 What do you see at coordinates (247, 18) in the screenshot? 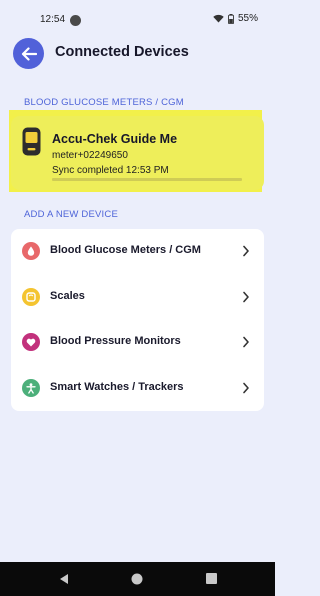
I see `battery-percent: 55%` at bounding box center [247, 18].